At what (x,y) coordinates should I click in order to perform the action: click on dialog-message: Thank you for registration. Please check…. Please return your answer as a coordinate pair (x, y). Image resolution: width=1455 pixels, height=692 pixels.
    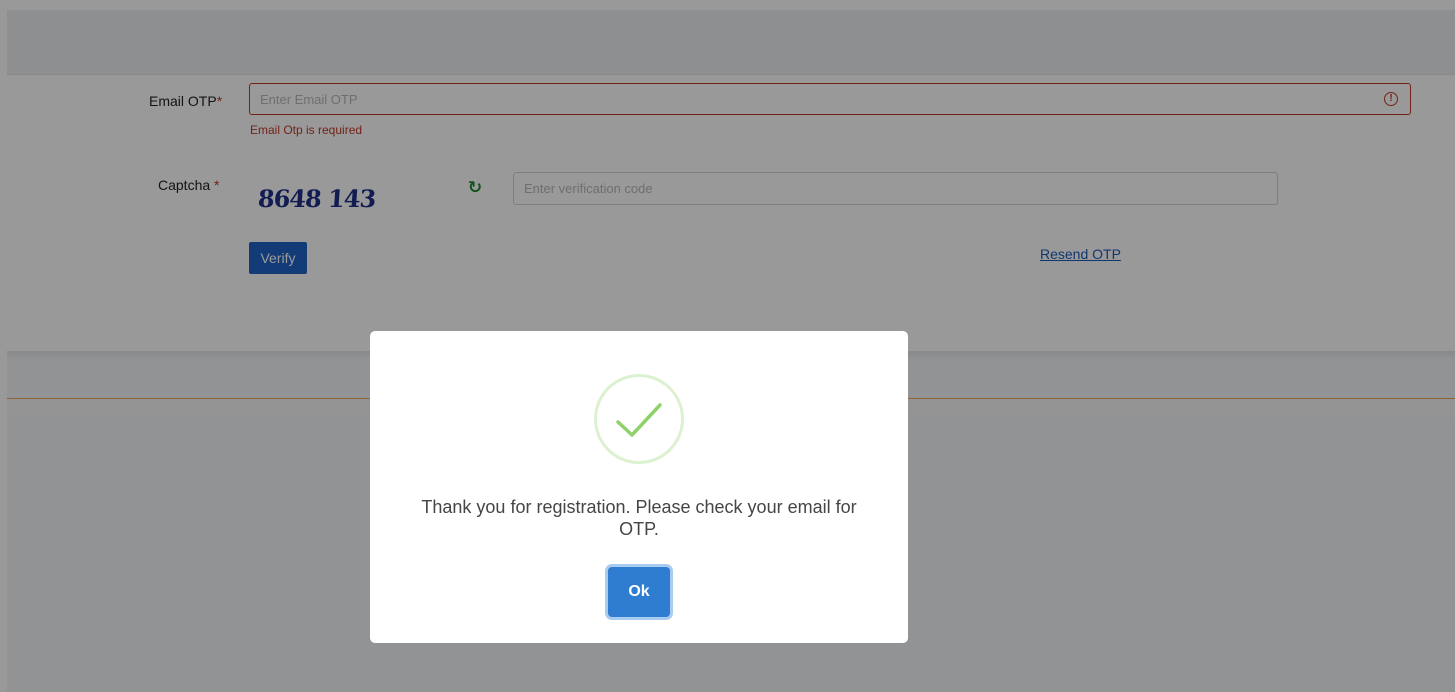
    Looking at the image, I should click on (639, 518).